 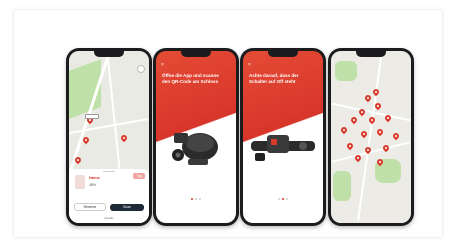 What do you see at coordinates (93, 185) in the screenshot?
I see `battery-label: 48%` at bounding box center [93, 185].